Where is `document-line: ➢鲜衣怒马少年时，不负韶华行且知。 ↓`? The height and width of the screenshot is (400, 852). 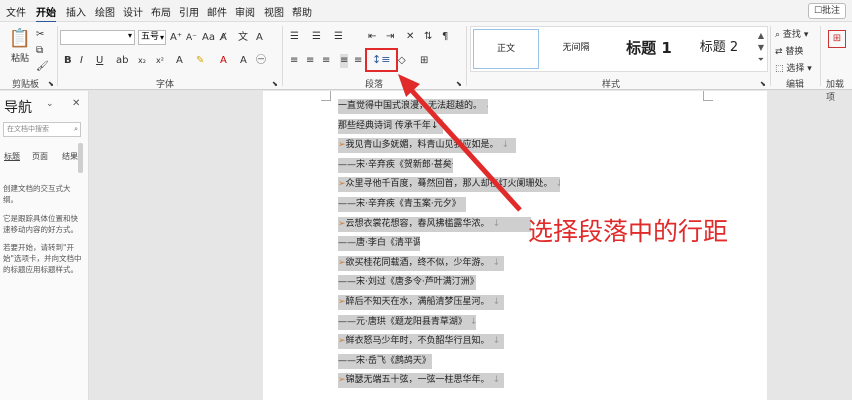
document-line: ➢鲜衣怒马少年时，不负韶华行且知。 ↓ is located at coordinates (421, 342).